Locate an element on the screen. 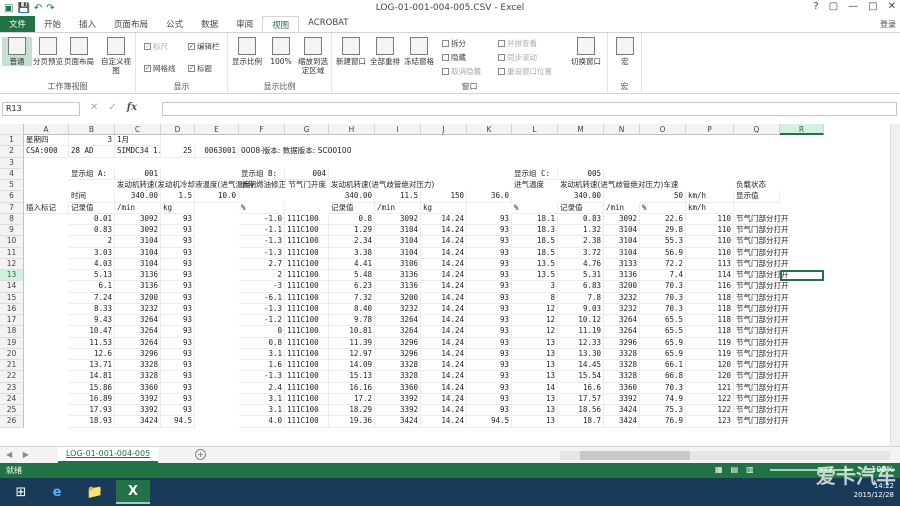 Image resolution: width=900 pixels, height=506 pixels. hide-button: 隐藏 is located at coordinates (454, 57).